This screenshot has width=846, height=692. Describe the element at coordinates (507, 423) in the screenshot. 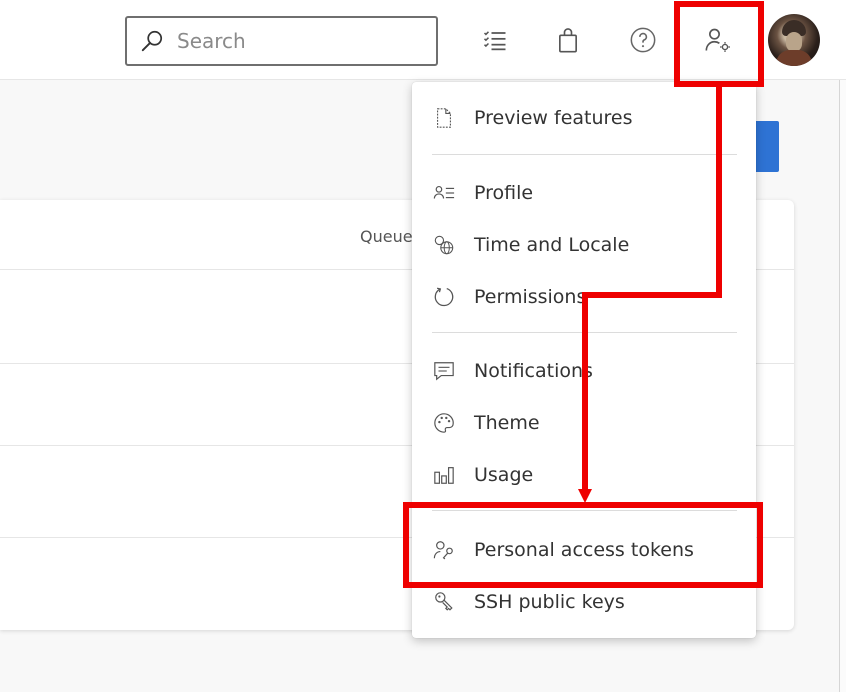

I see `menu-item-label: Theme` at that location.